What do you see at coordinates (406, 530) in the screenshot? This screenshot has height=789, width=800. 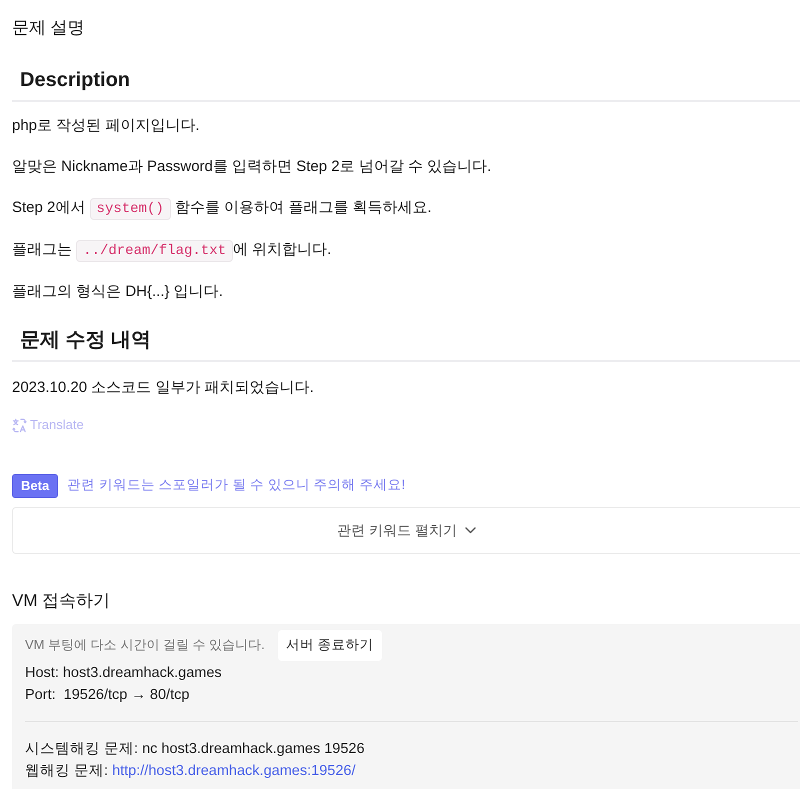 I see `keywords-expand-button: 관련 키워드 펼치기` at bounding box center [406, 530].